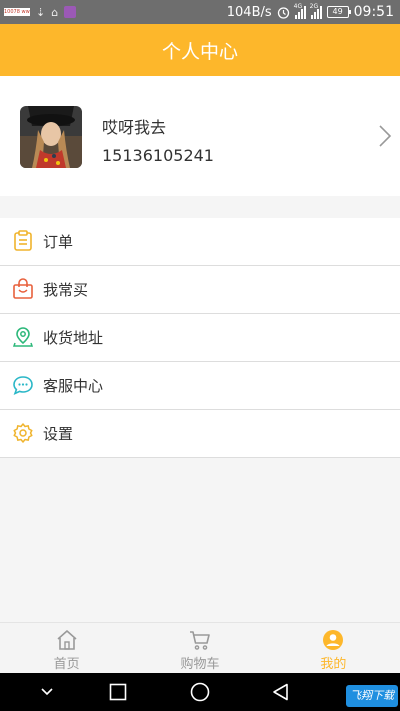  I want to click on download-icon: ⇣, so click(41, 12).